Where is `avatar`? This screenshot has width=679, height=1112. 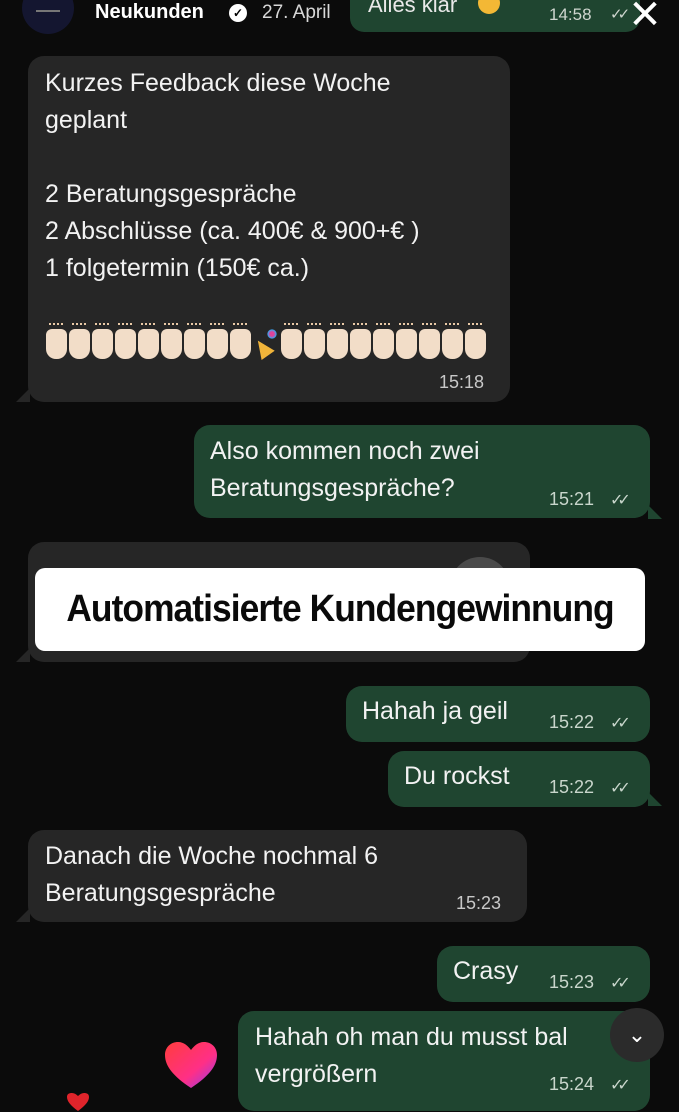
avatar is located at coordinates (48, 17).